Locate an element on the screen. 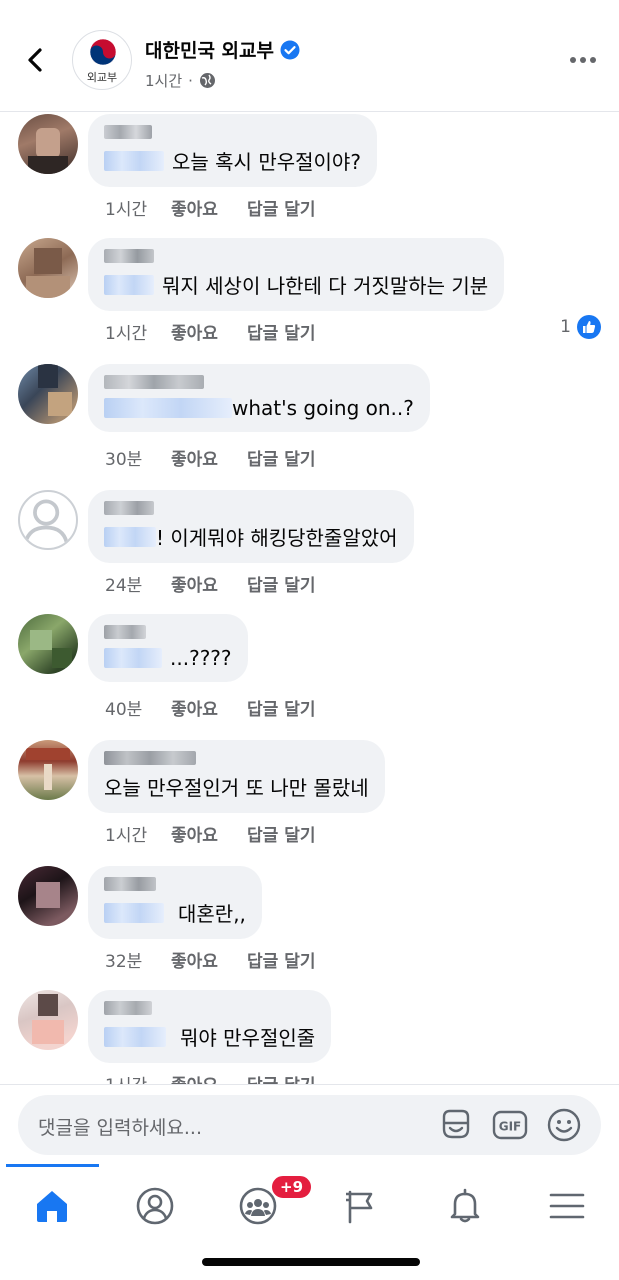 The height and width of the screenshot is (1280, 619). home-indicator is located at coordinates (311, 1262).